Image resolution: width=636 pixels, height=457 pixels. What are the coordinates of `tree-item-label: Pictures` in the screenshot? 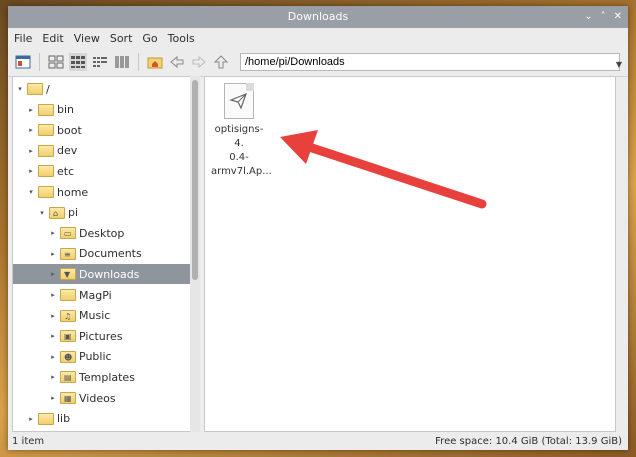 It's located at (101, 336).